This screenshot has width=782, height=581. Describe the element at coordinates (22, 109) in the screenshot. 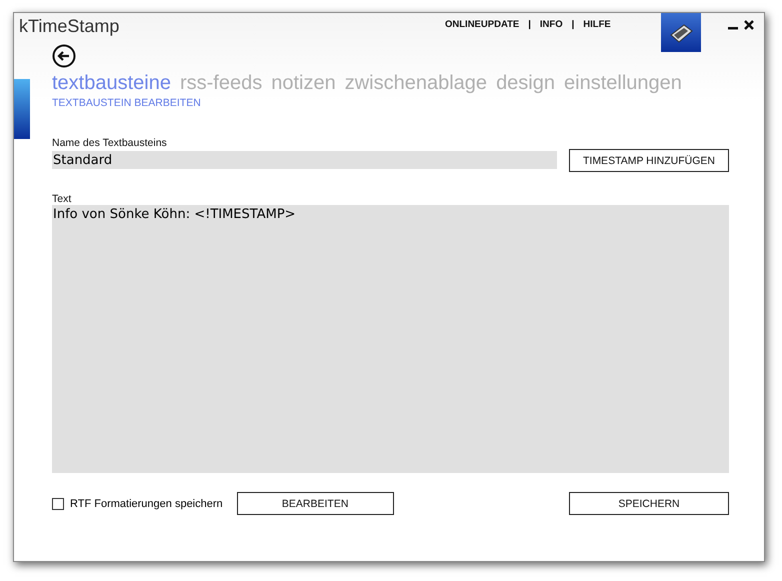

I see `accent-bar` at that location.